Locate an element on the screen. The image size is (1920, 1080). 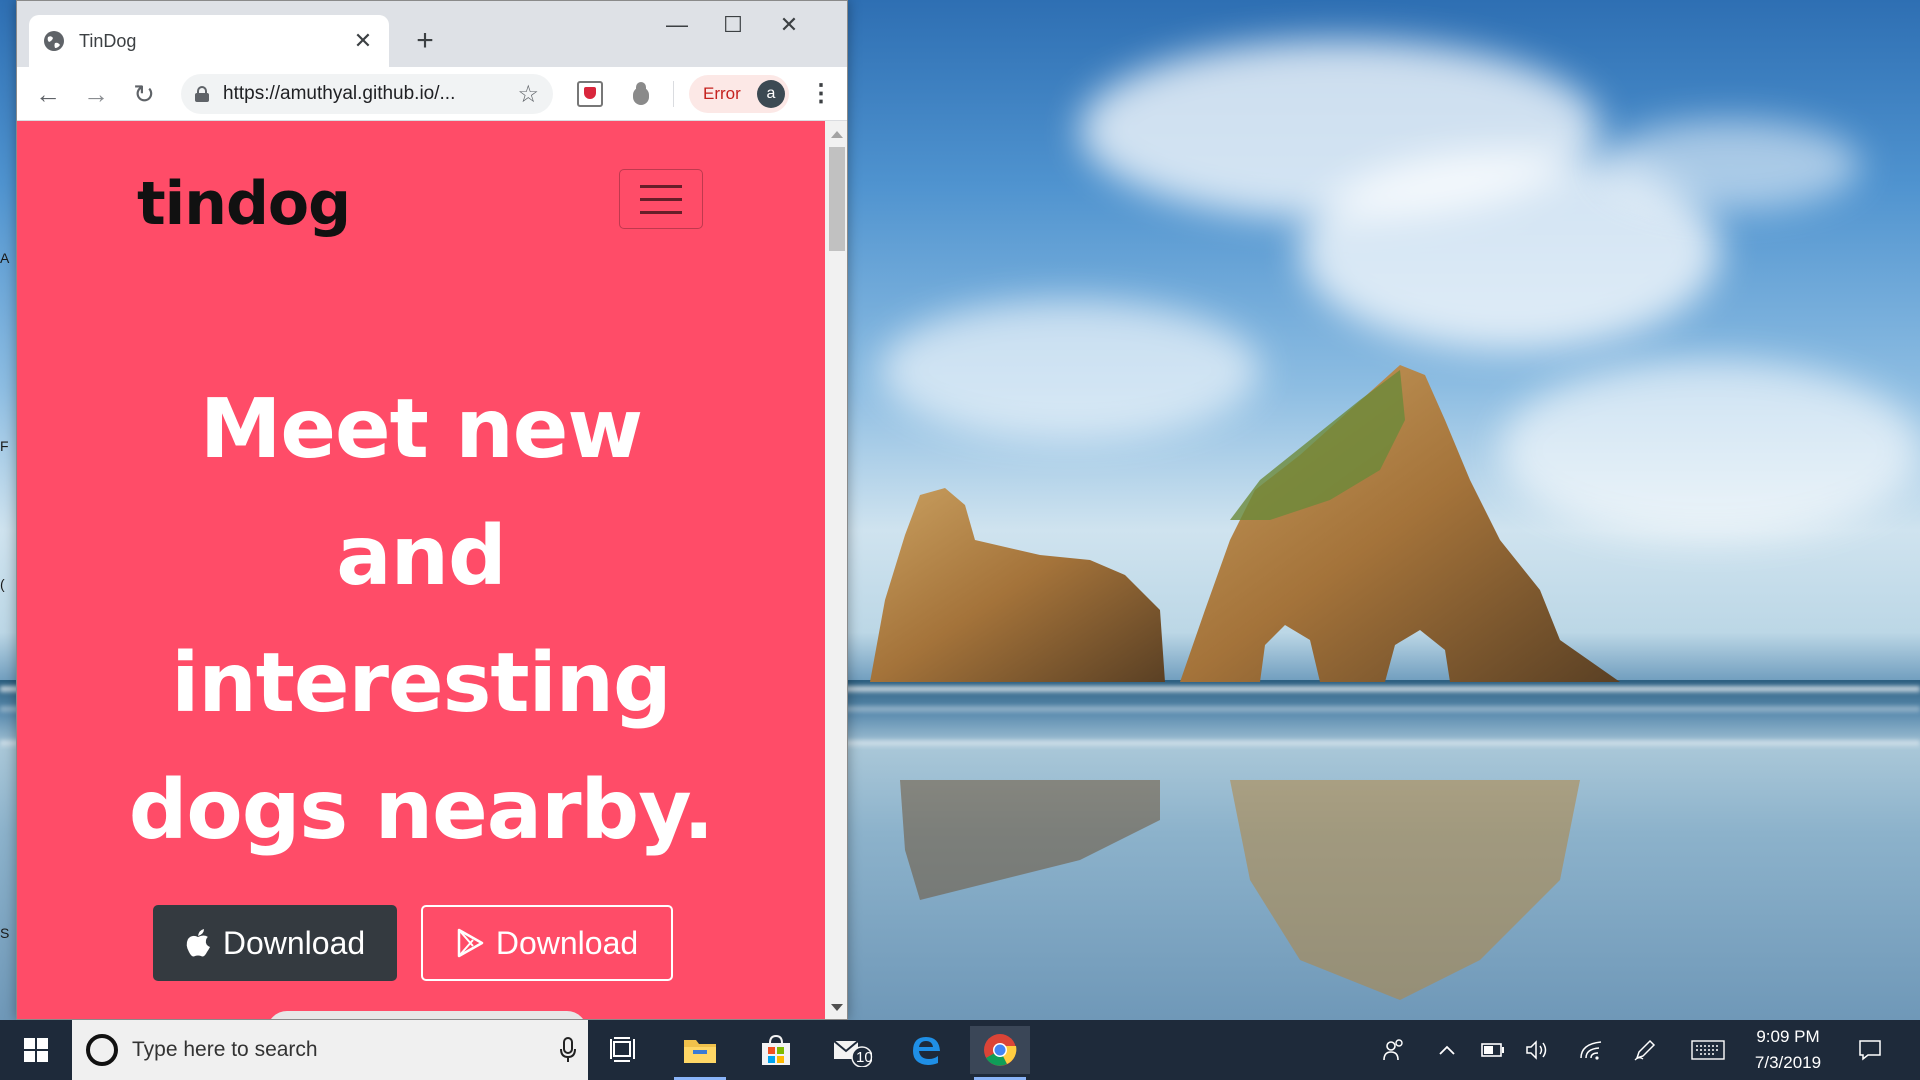
navbar-toggler-button is located at coordinates (661, 199).